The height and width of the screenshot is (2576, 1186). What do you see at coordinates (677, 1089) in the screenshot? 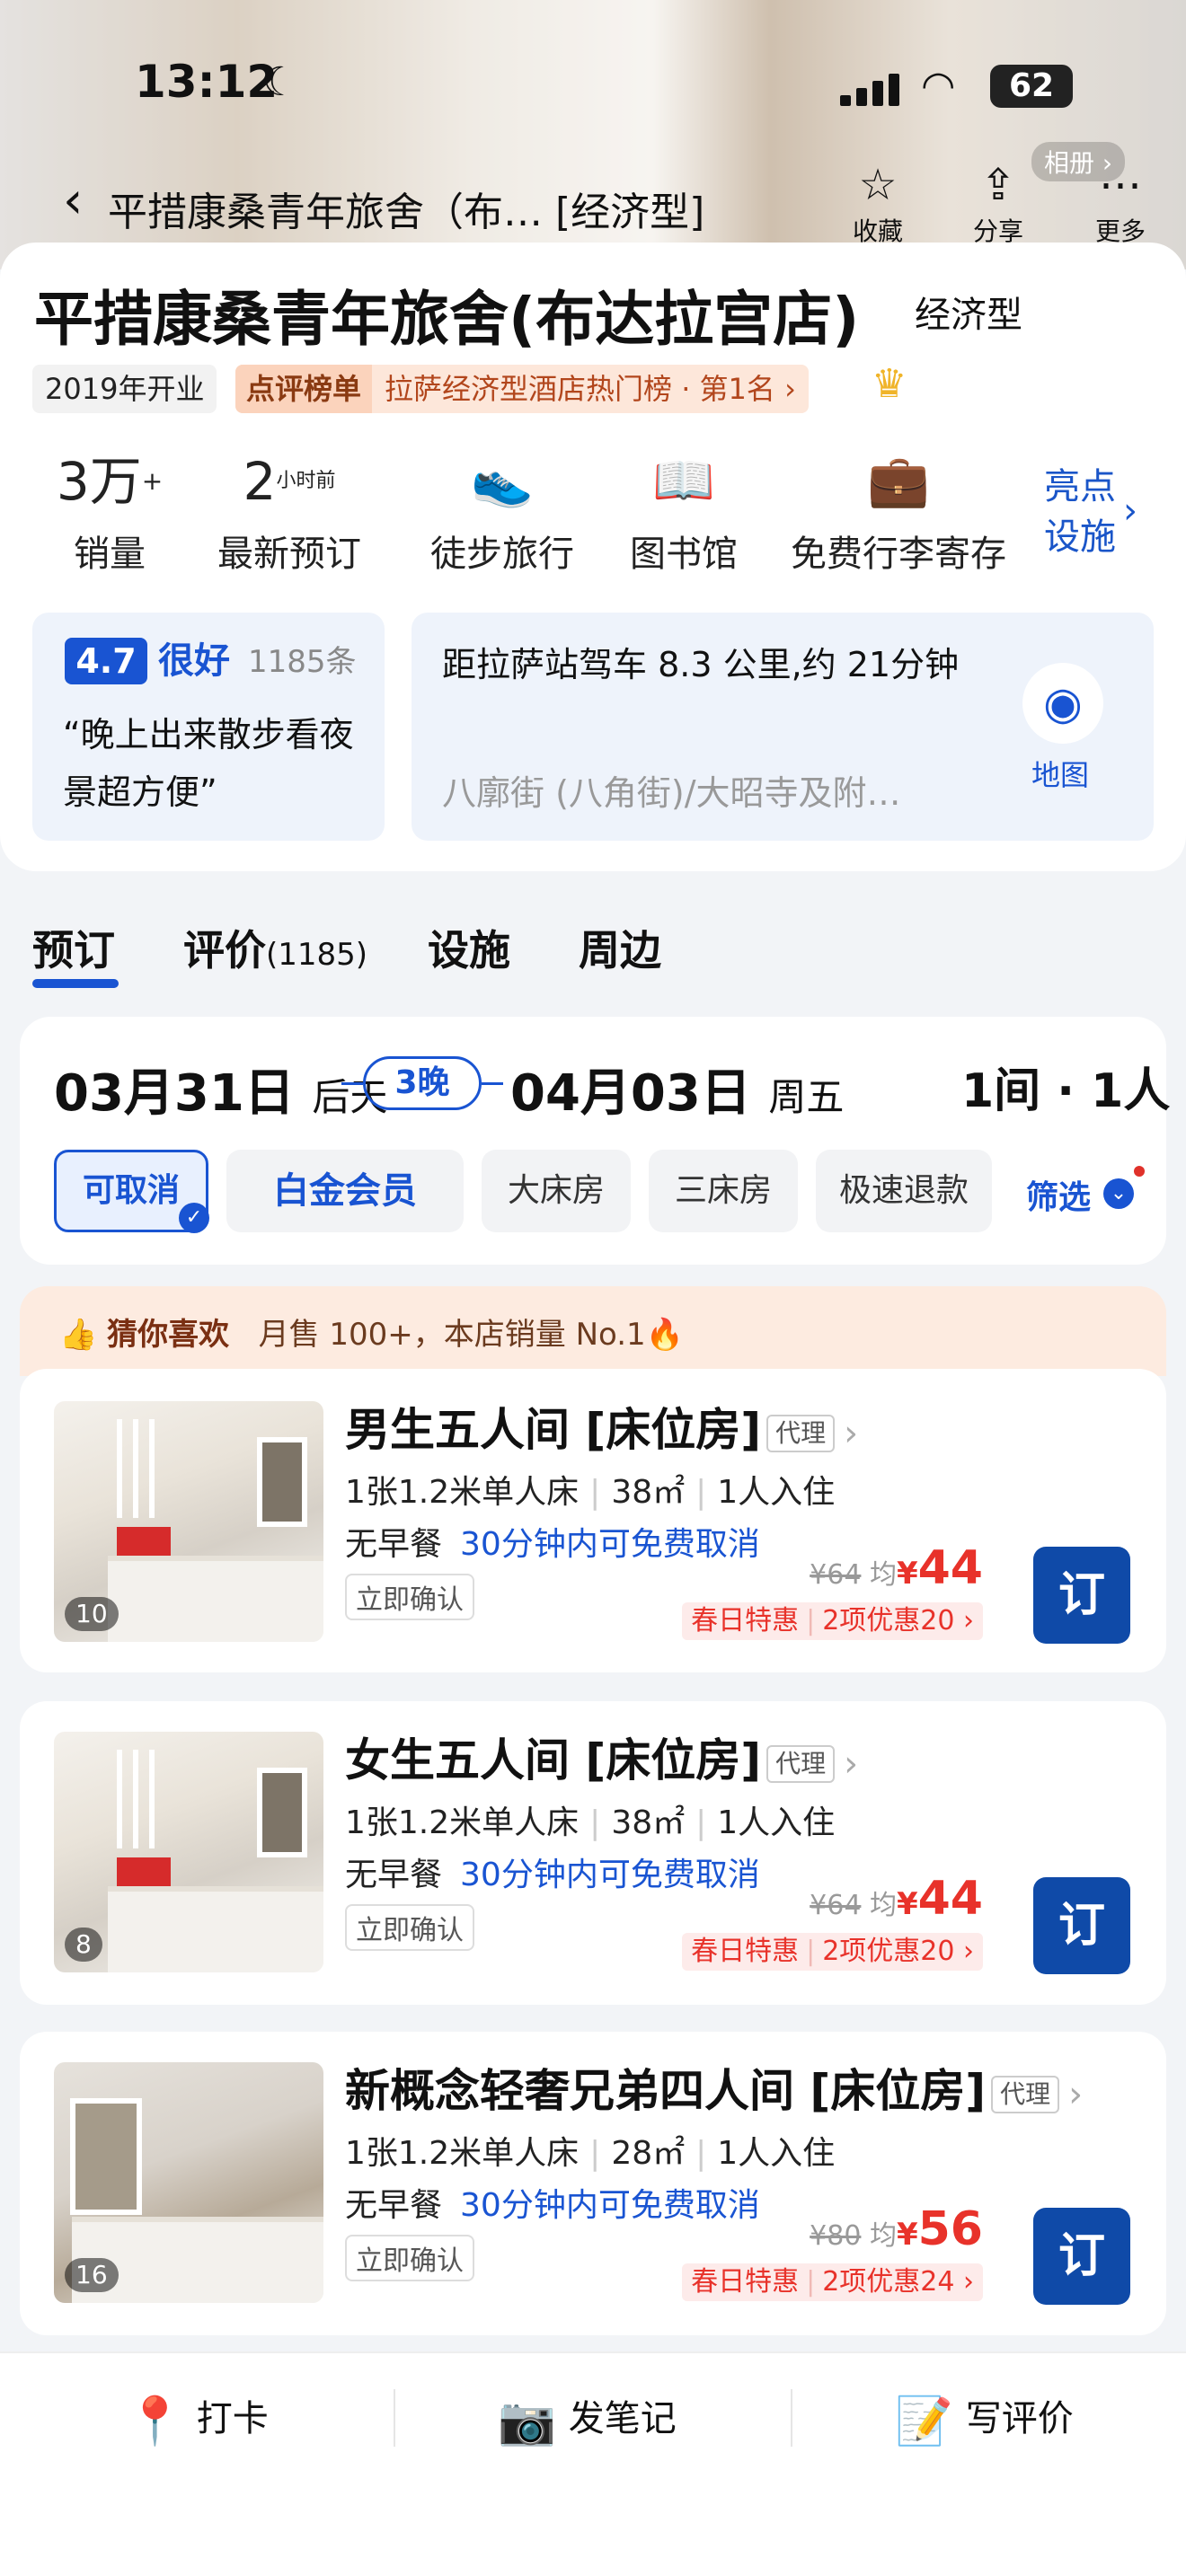
I see `checkout-date: 04月03日 周五` at bounding box center [677, 1089].